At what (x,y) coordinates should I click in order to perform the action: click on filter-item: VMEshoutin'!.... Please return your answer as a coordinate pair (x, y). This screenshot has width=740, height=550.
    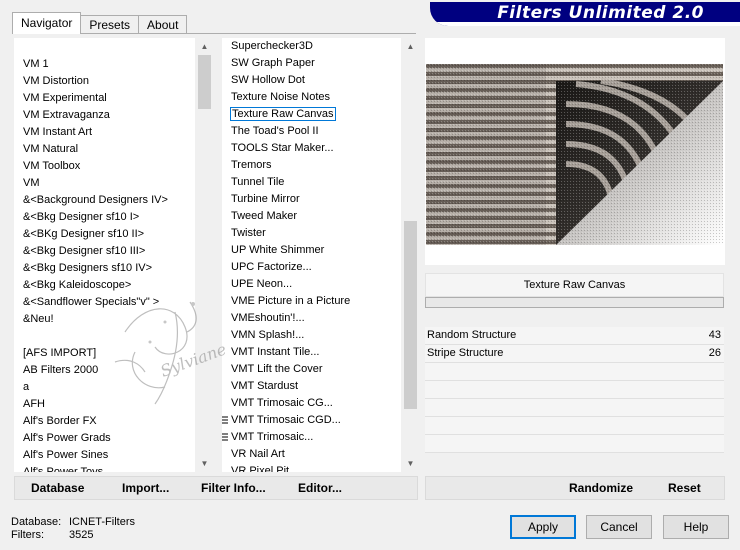
    Looking at the image, I should click on (311, 318).